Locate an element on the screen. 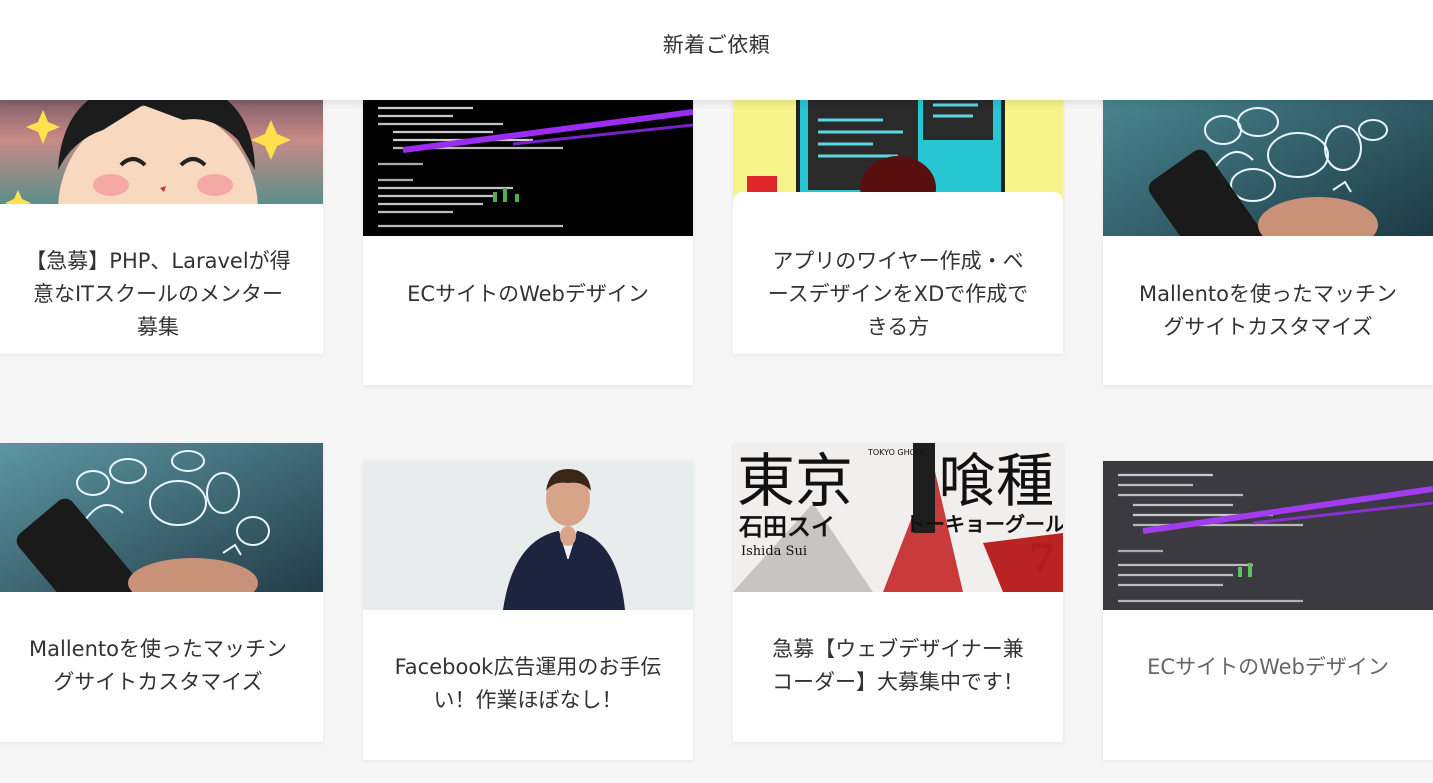 Image resolution: width=1433 pixels, height=783 pixels. request-card: アプリのワイヤー作成・ベースデザインをXDで作成できる方 is located at coordinates (898, 207).